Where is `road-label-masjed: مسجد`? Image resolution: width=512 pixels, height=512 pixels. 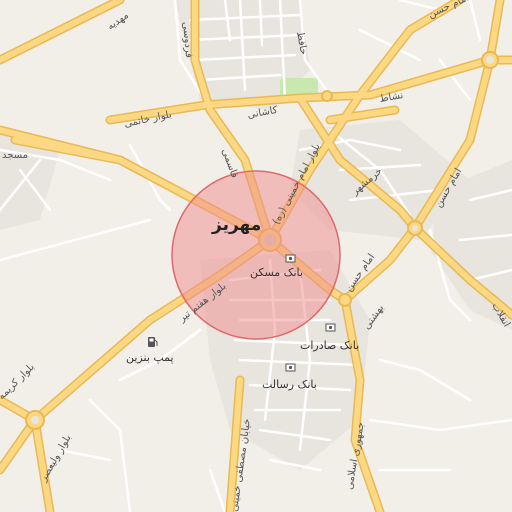
road-label-masjed: مسجد is located at coordinates (15, 155).